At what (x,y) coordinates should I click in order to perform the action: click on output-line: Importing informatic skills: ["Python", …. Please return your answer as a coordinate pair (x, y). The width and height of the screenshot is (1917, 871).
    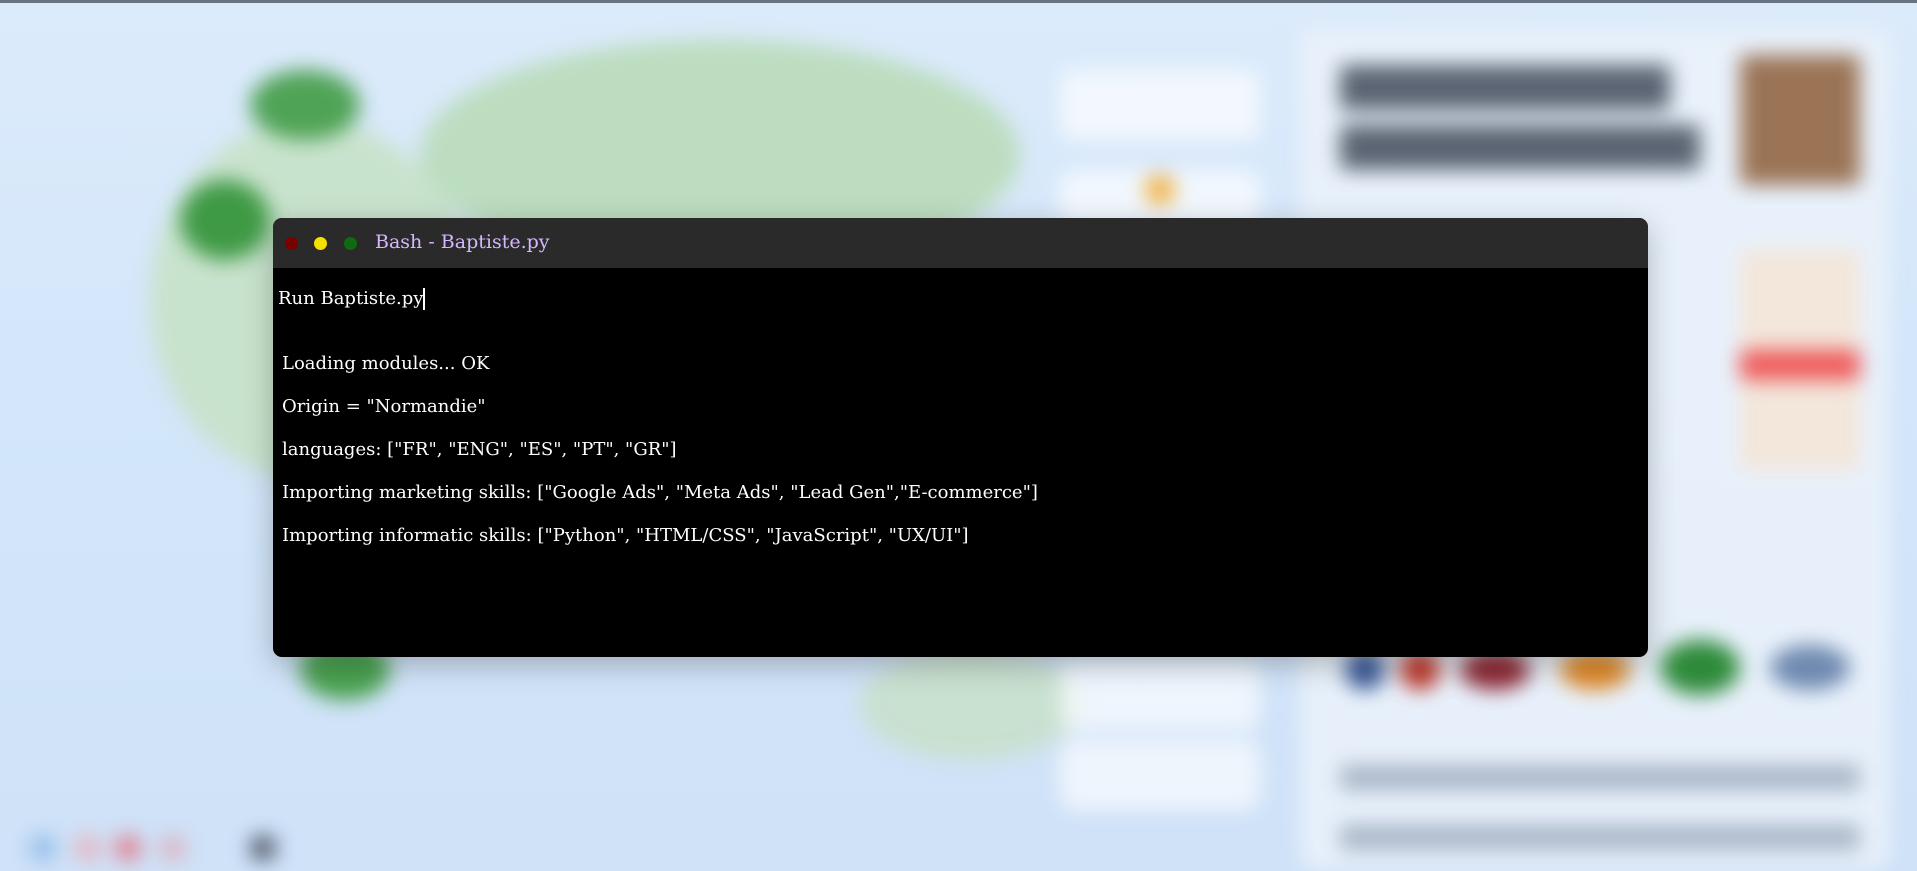
    Looking at the image, I should click on (625, 535).